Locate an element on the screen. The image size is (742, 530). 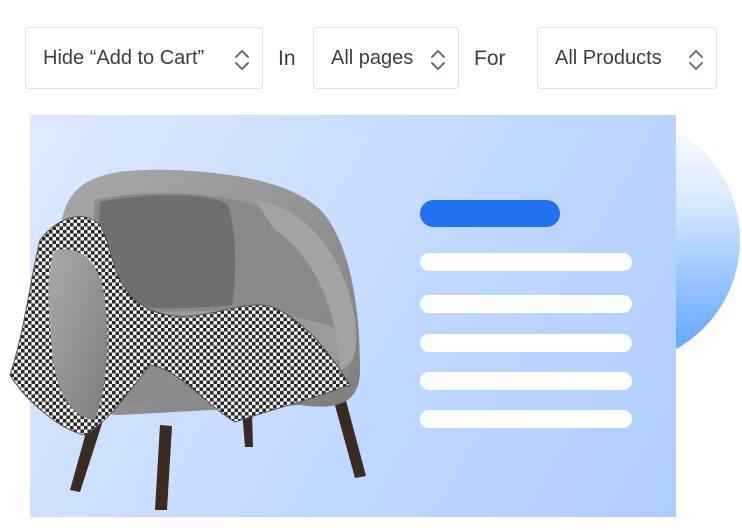
scope-select: All pages is located at coordinates (386, 58).